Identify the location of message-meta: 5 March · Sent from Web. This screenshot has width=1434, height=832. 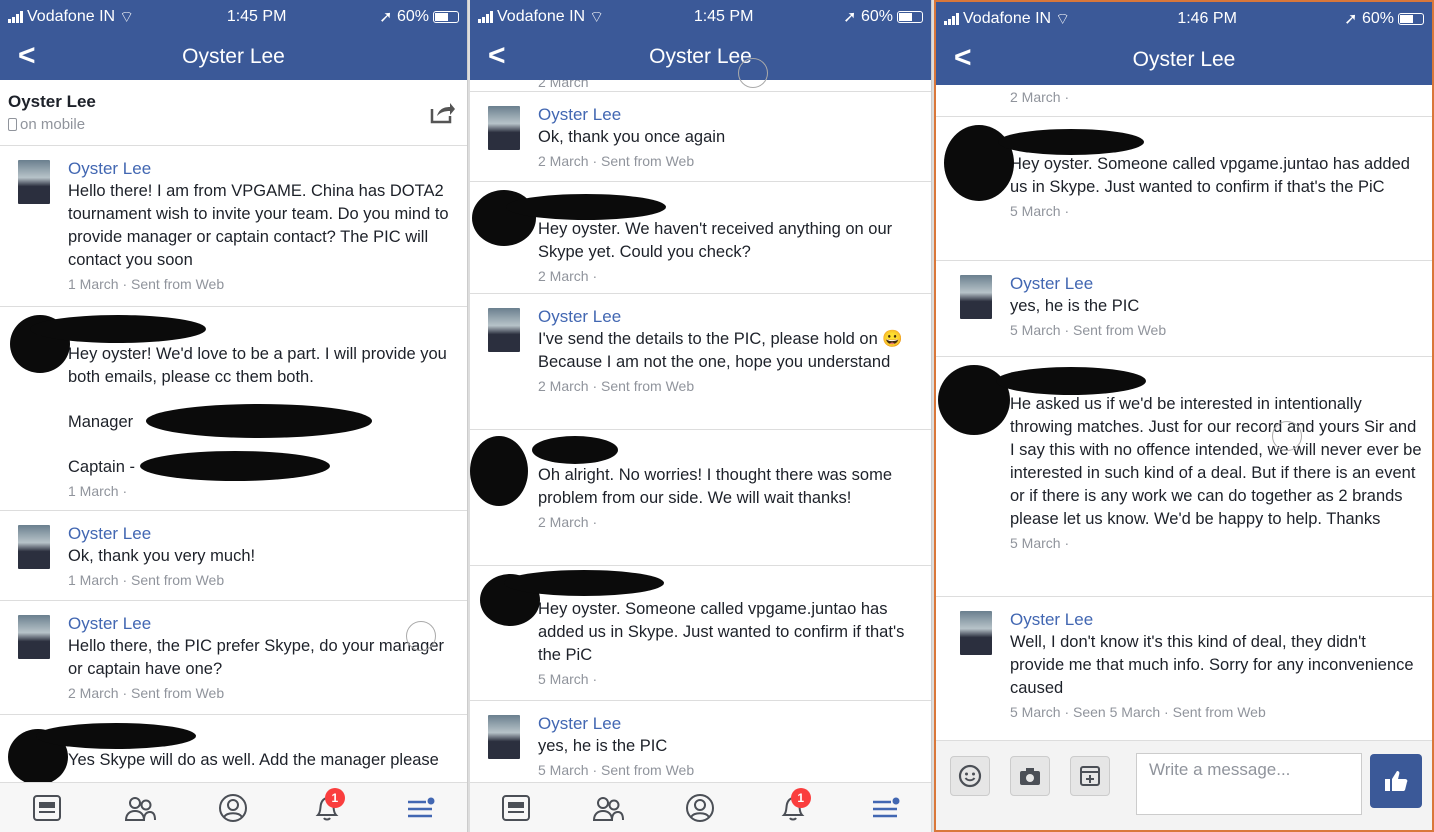
(1088, 330).